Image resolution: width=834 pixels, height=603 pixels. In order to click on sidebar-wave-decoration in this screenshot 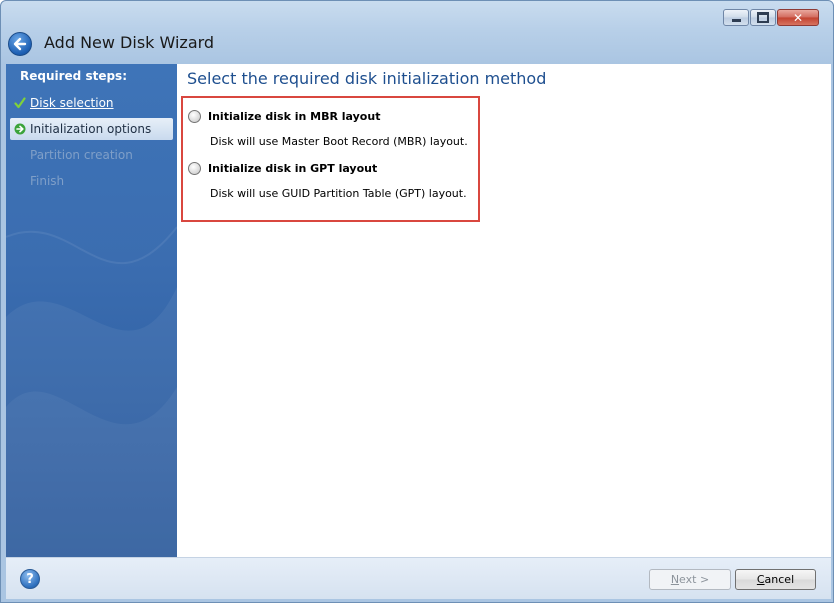, I will do `click(91, 391)`.